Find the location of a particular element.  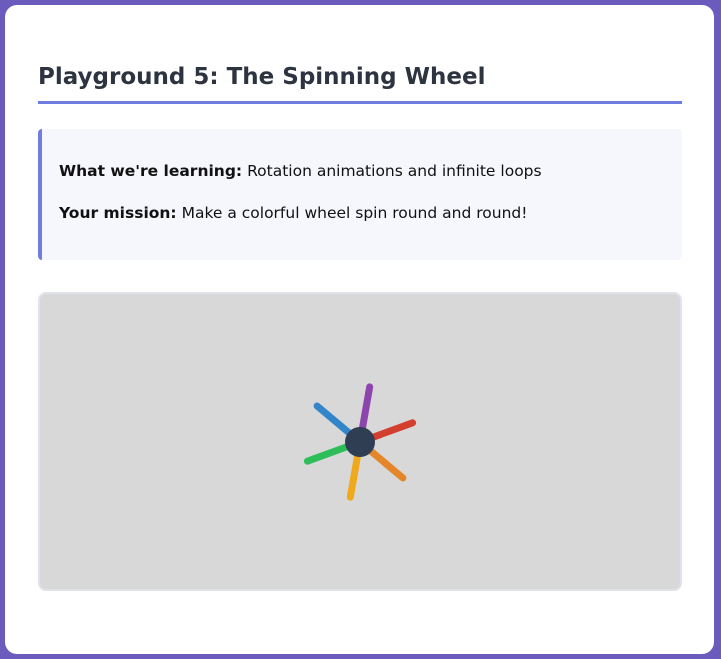

learning-text: Rotation animations and infinite loops is located at coordinates (394, 171).